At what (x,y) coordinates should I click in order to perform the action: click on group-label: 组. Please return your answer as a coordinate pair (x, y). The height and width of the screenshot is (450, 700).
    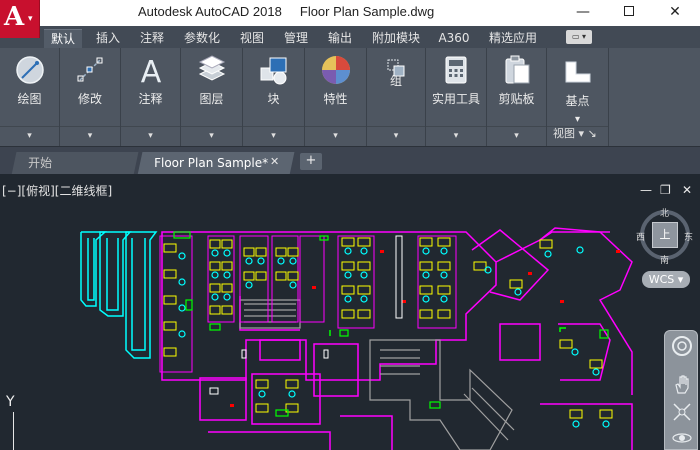
    Looking at the image, I should click on (395, 81).